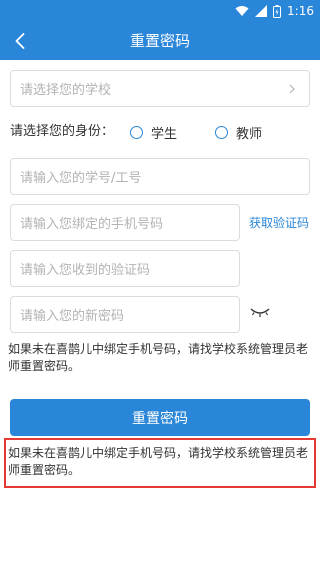 The width and height of the screenshot is (320, 569). I want to click on role-label: 请选择您的身份：, so click(62, 131).